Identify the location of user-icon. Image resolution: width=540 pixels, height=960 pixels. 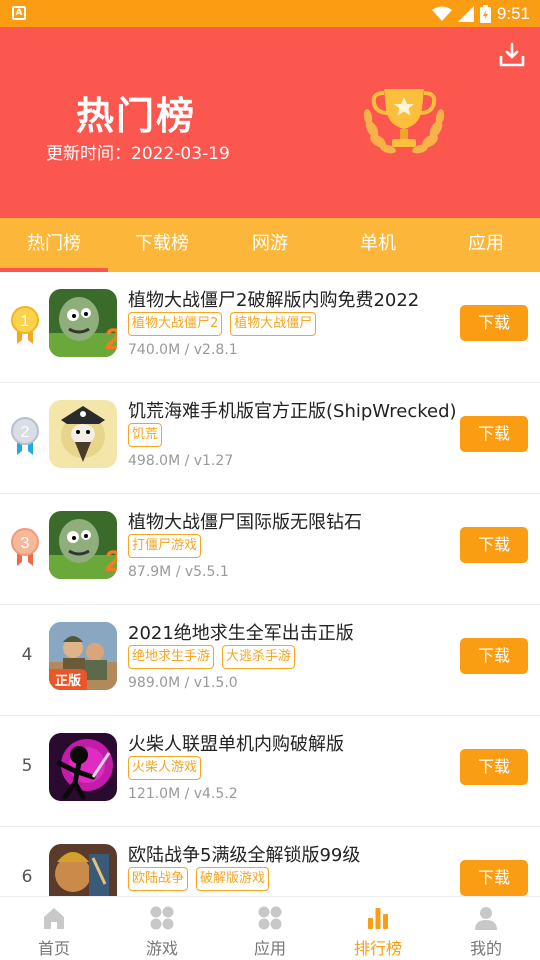
(486, 918).